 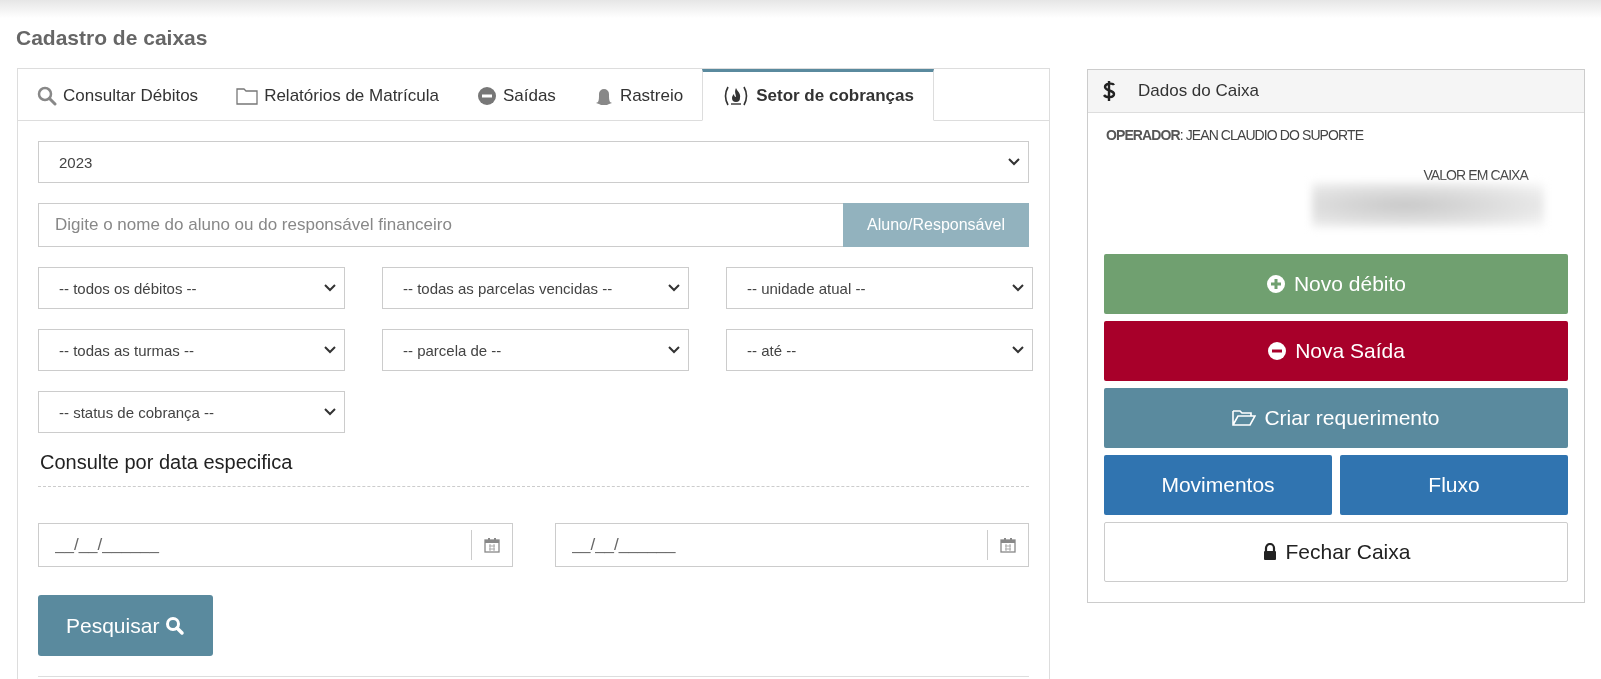 What do you see at coordinates (191, 412) in the screenshot?
I see `filter-select: -- status de cobrança --` at bounding box center [191, 412].